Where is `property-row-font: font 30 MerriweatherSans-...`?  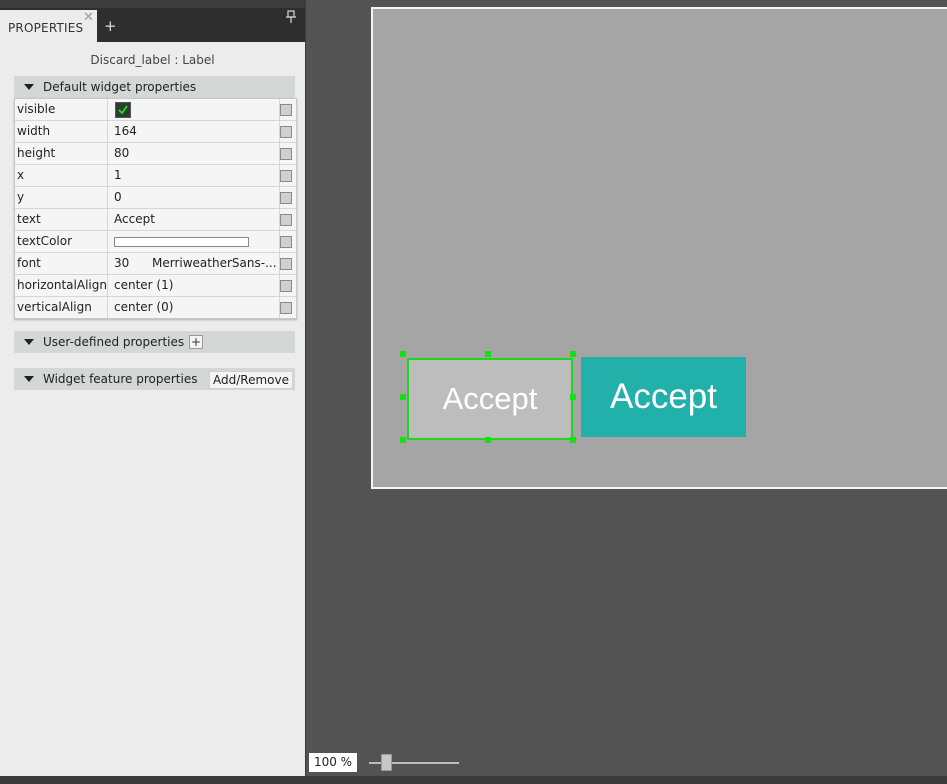 property-row-font: font 30 MerriweatherSans-... is located at coordinates (155, 264).